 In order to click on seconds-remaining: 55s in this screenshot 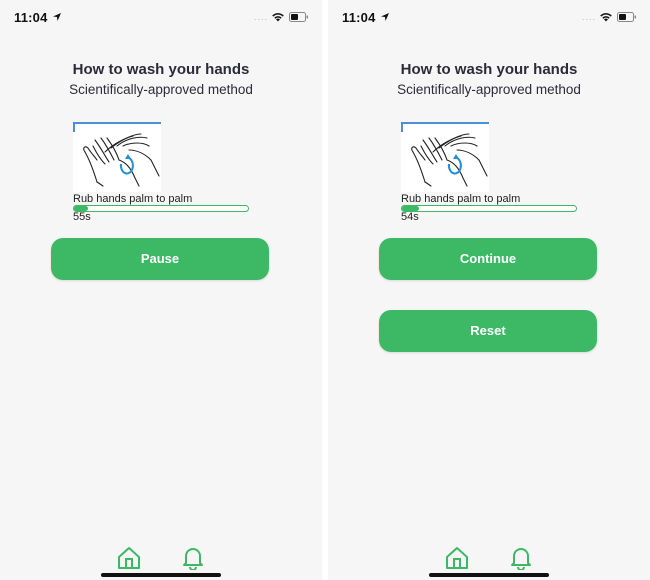, I will do `click(82, 217)`.